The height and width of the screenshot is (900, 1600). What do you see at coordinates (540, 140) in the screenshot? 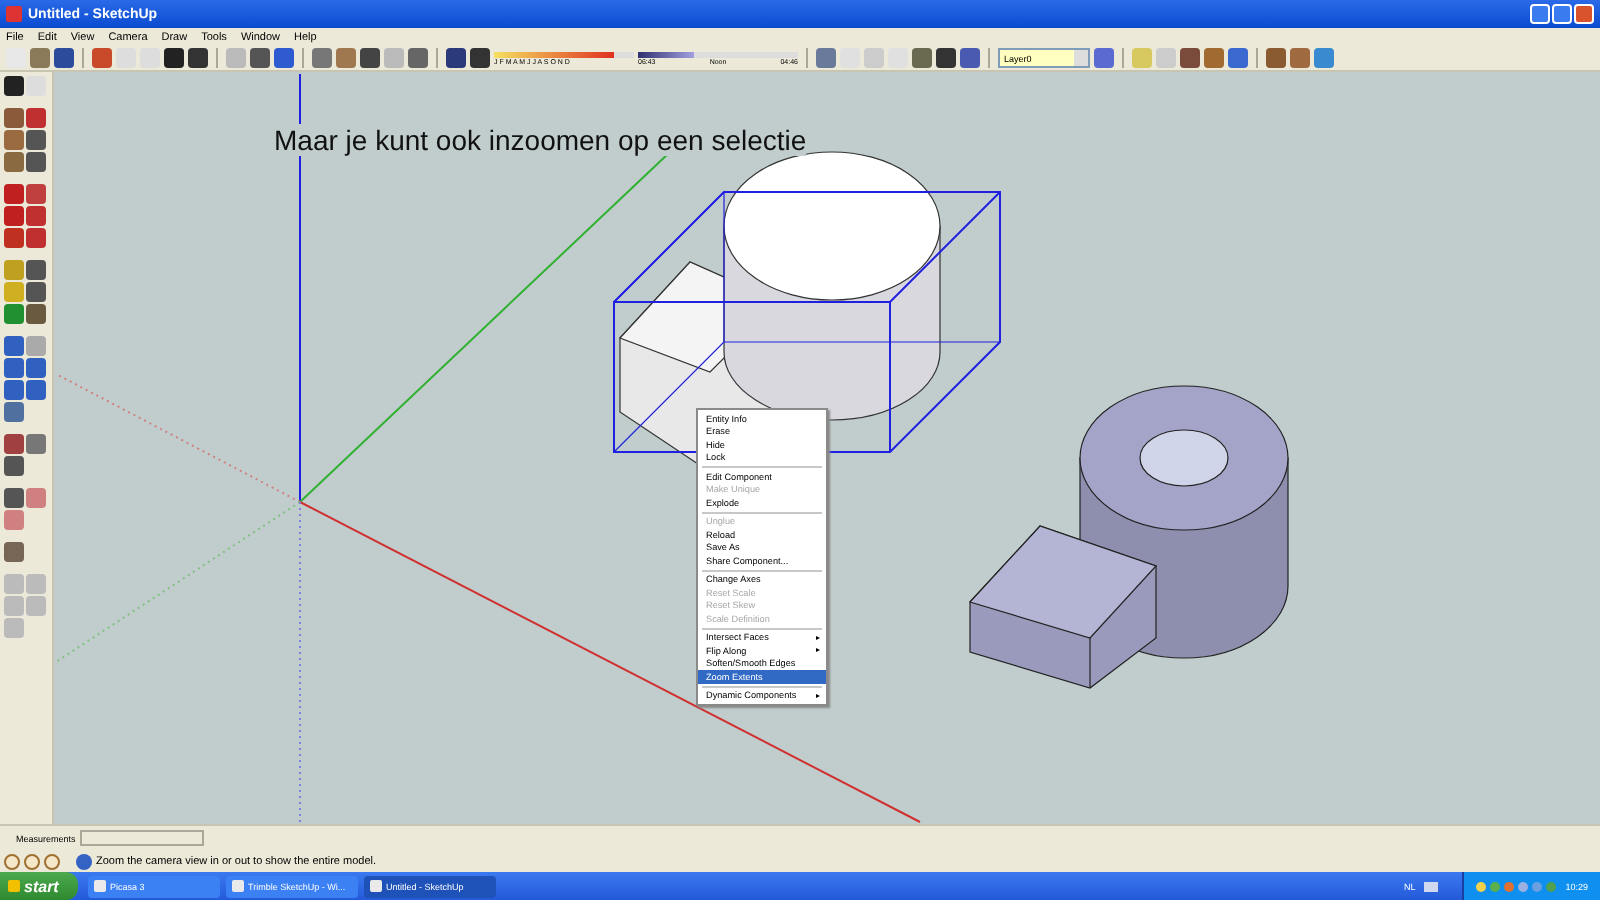
I see `caption-text: Maar je kunt ook inzoomen op een selectie` at bounding box center [540, 140].